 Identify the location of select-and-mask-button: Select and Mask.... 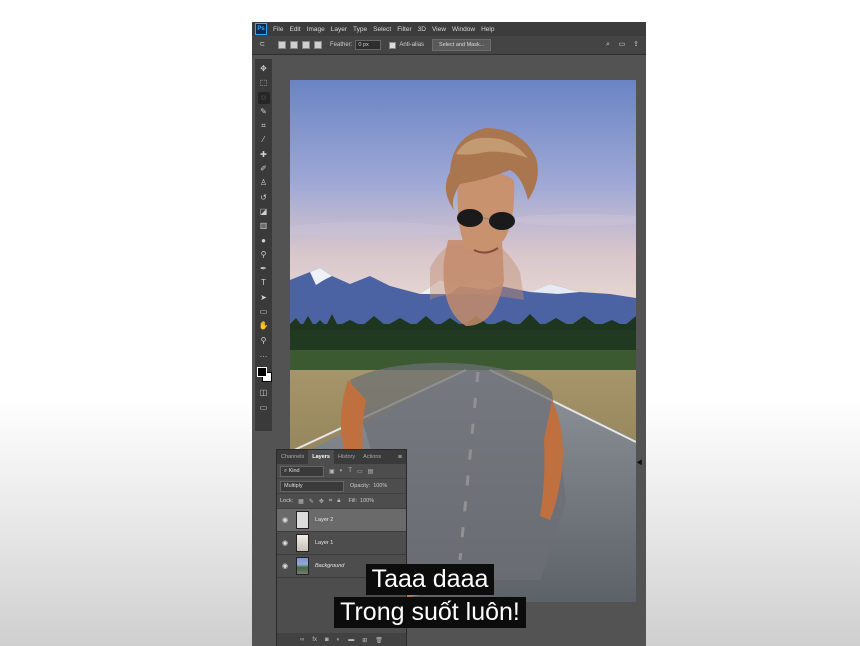
(462, 45).